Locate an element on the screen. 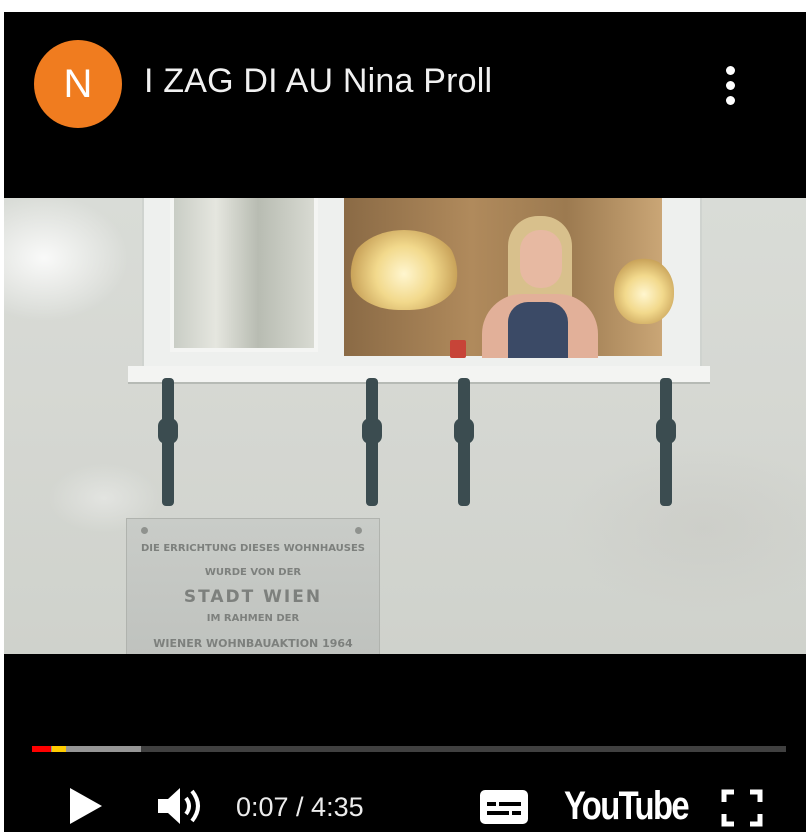 The image size is (806, 832). woman-at-window is located at coordinates (538, 287).